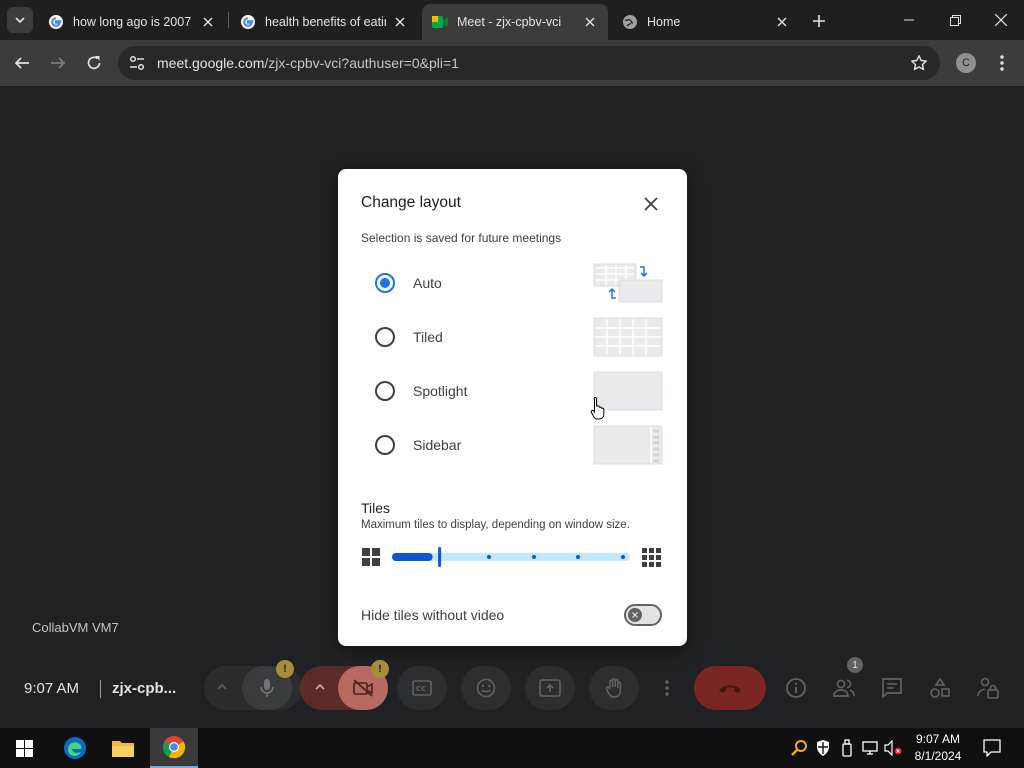  What do you see at coordinates (893, 748) in the screenshot?
I see `volume-muted-icon` at bounding box center [893, 748].